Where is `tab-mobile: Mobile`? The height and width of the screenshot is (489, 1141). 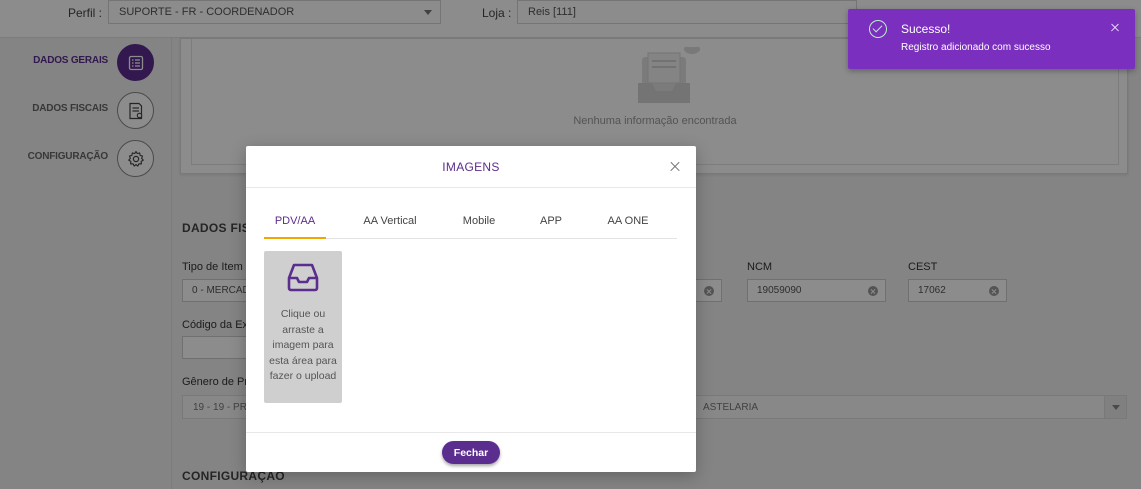
tab-mobile: Mobile is located at coordinates (479, 227).